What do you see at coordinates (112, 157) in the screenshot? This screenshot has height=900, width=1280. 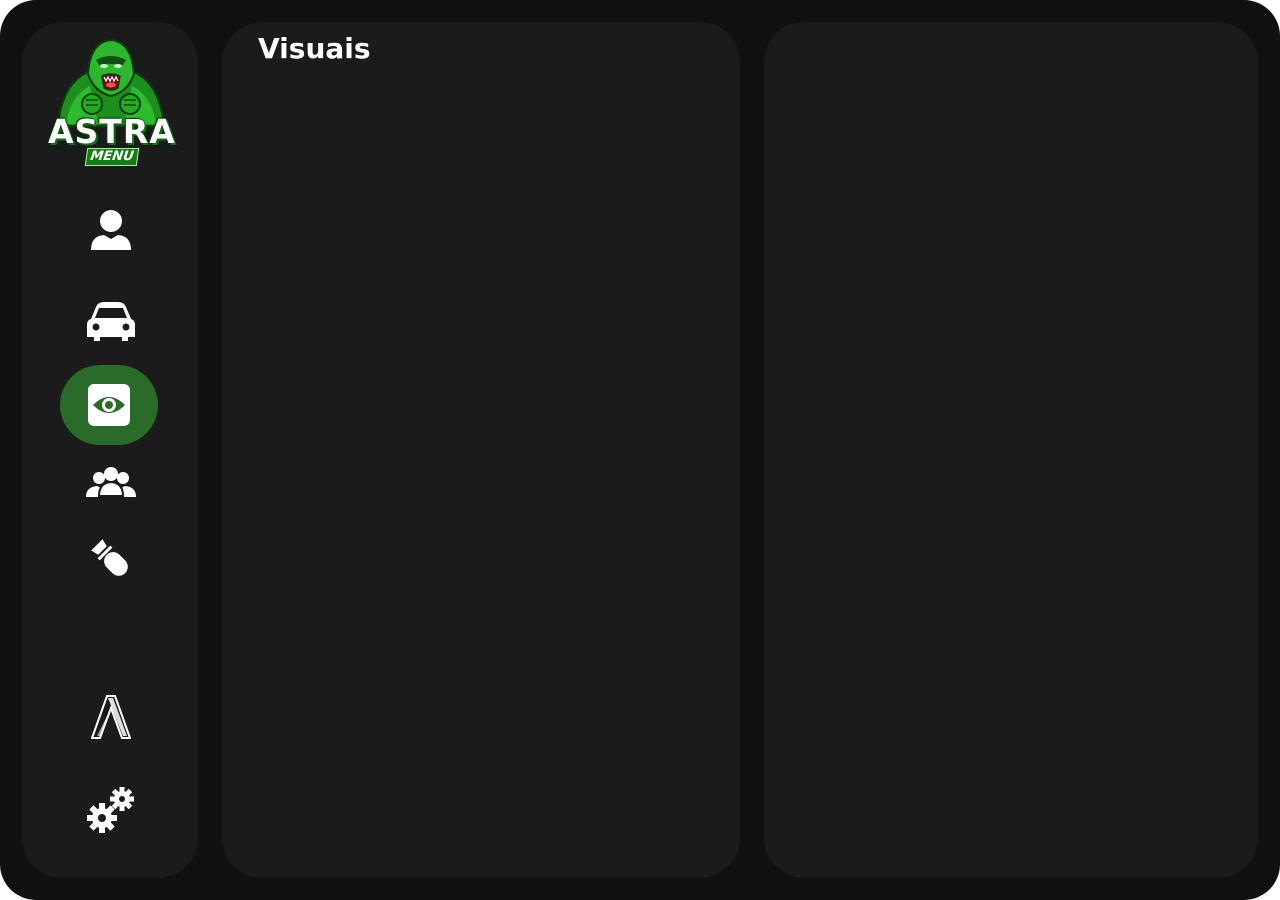 I see `logo-subtitle: MENU` at bounding box center [112, 157].